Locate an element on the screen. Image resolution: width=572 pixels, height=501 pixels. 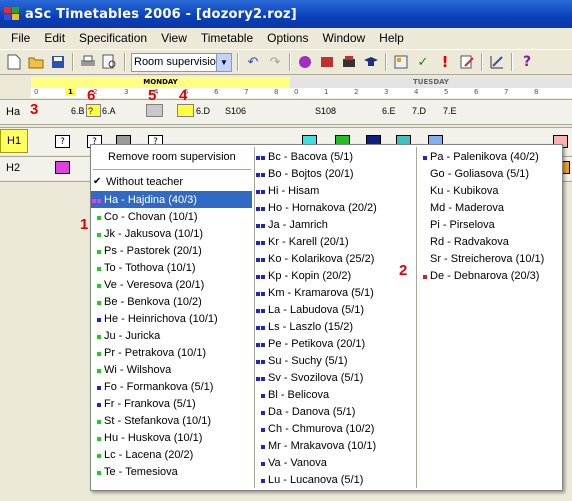
teacher-menu-item: Sr - Streicherova (10/1) is located at coordinates (481, 258).